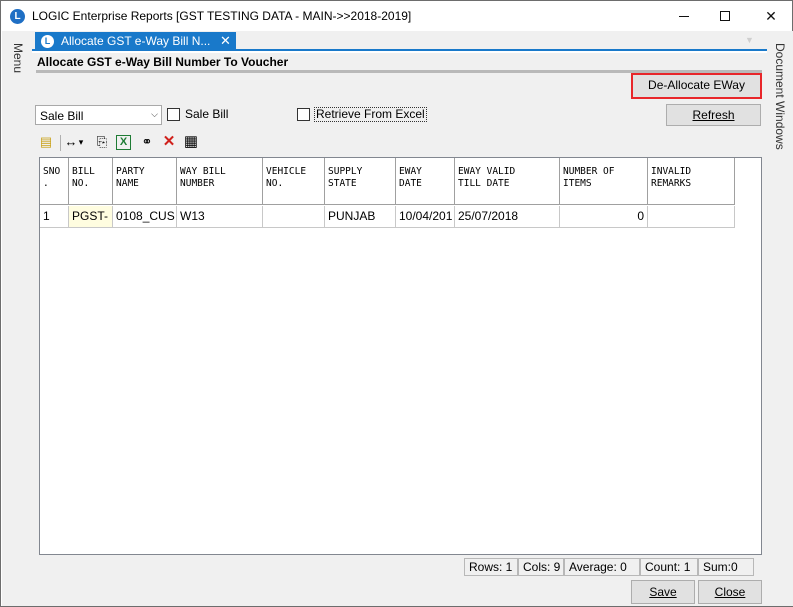 This screenshot has width=793, height=607. What do you see at coordinates (46, 142) in the screenshot?
I see `note-icon: ▤` at bounding box center [46, 142].